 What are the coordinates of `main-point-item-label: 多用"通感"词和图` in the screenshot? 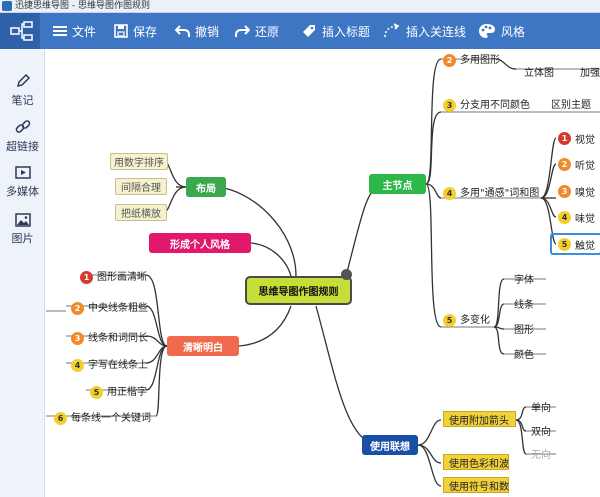 It's located at (500, 193).